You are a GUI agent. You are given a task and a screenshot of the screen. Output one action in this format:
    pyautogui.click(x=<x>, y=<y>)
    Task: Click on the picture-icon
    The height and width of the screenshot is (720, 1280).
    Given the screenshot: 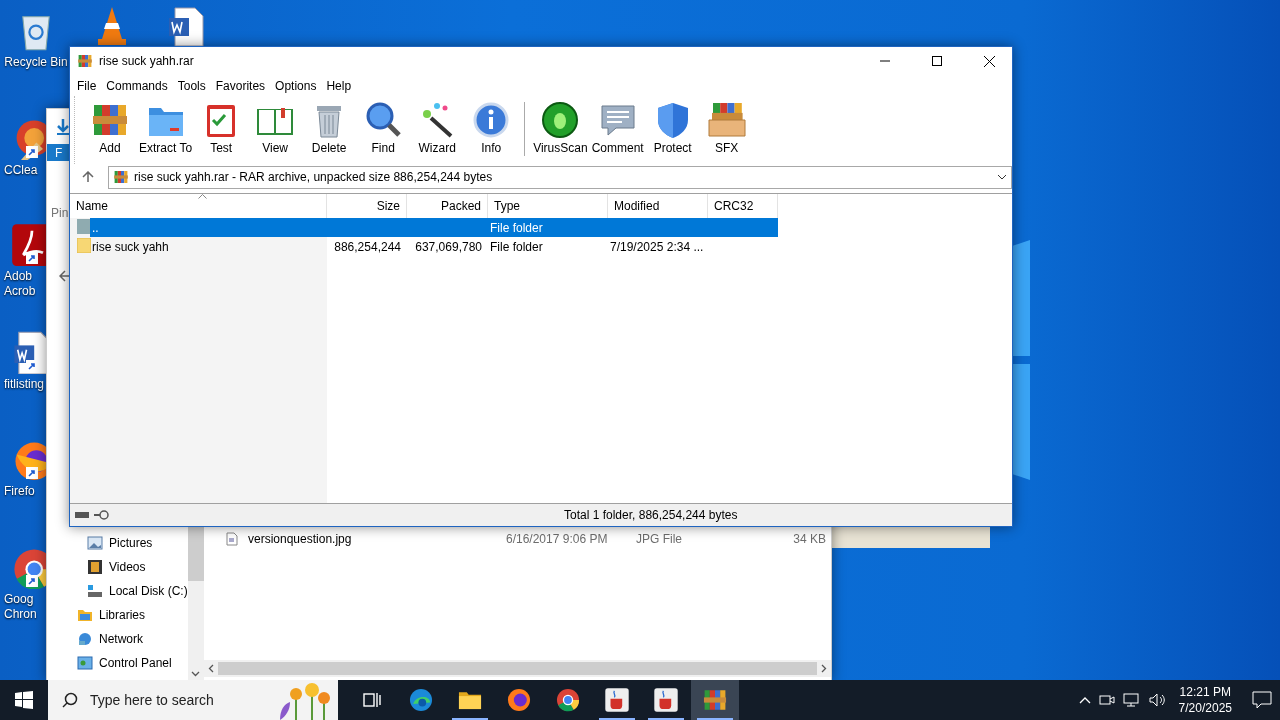 What is the action you would take?
    pyautogui.click(x=95, y=543)
    